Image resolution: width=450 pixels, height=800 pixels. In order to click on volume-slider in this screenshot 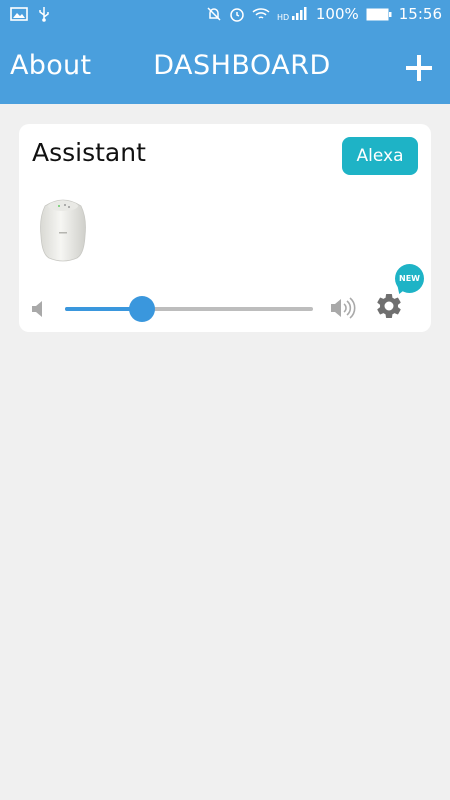, I will do `click(189, 309)`.